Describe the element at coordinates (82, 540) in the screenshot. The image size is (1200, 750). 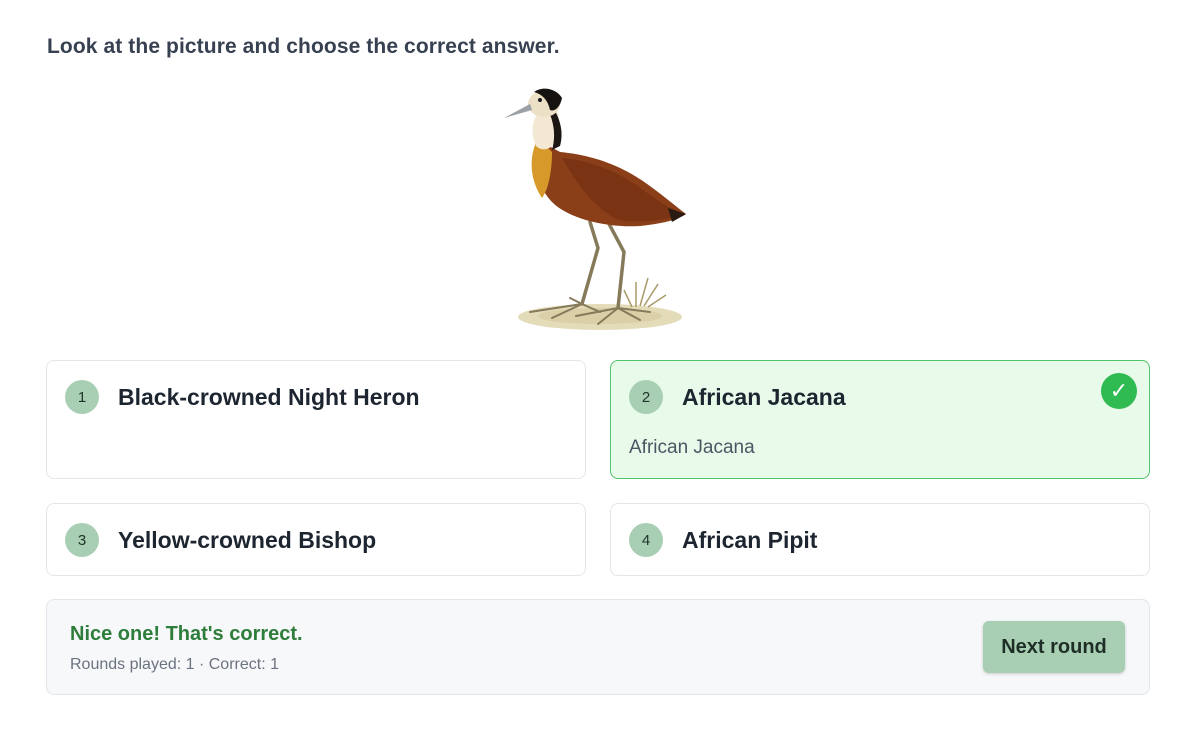
I see `option-number-badge: 3` at that location.